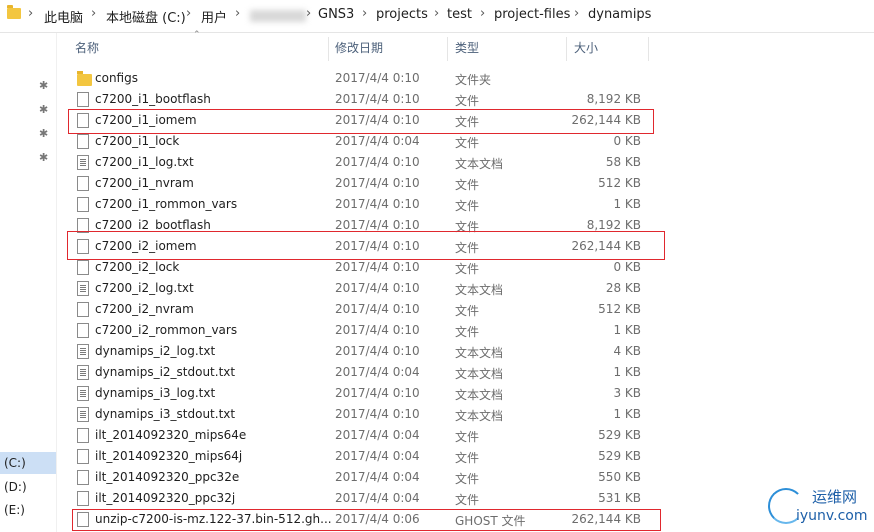 The height and width of the screenshot is (532, 874). What do you see at coordinates (360, 162) in the screenshot?
I see `file-row: c7200_i1_log.txt 2017/4/4 0:10 文本文档 58 KB` at bounding box center [360, 162].